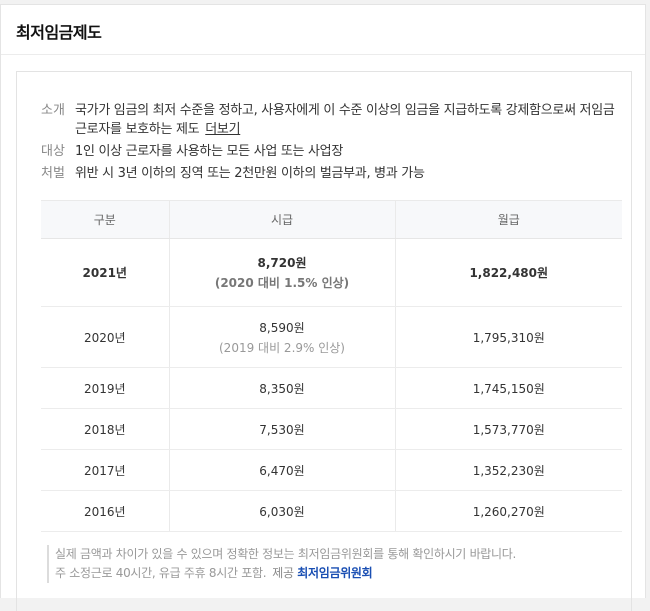 The height and width of the screenshot is (611, 650). Describe the element at coordinates (105, 337) in the screenshot. I see `year-cell: 2020년` at that location.